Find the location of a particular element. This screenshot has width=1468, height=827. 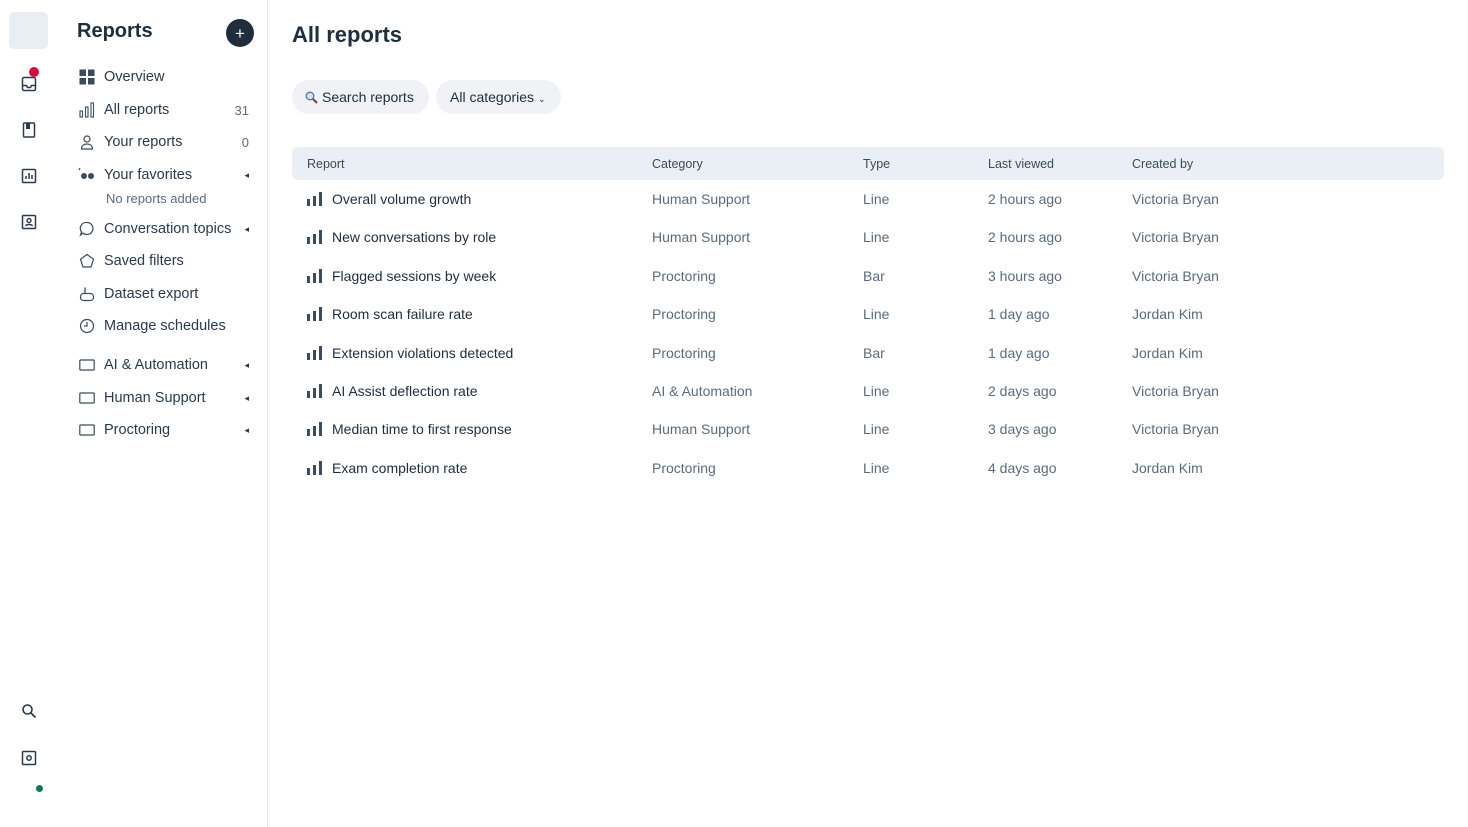

book-icon is located at coordinates (29, 130).